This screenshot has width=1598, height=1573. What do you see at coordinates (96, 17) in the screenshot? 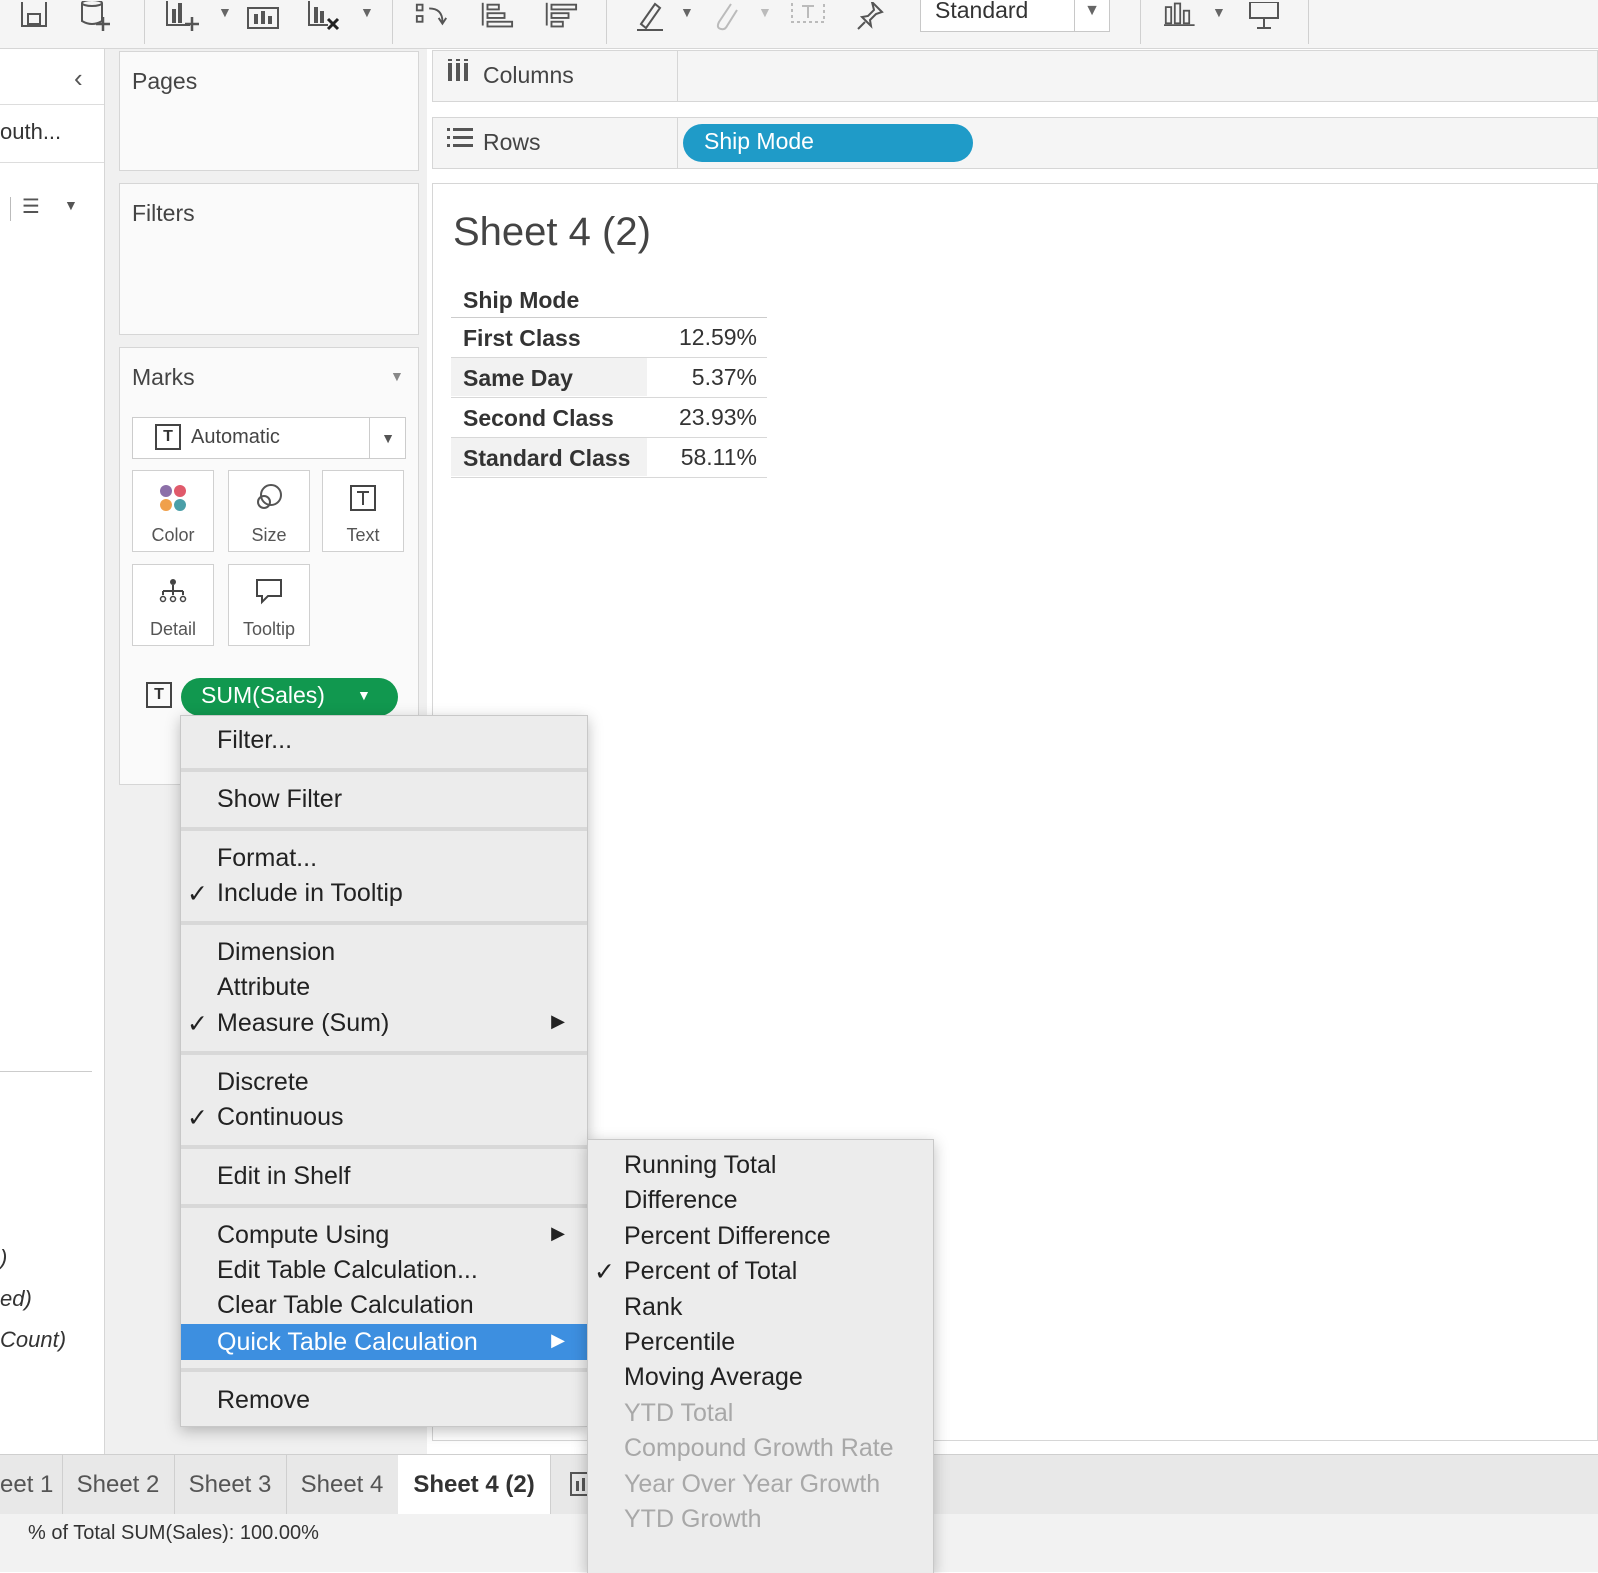
I see `new-datasource-icon` at bounding box center [96, 17].